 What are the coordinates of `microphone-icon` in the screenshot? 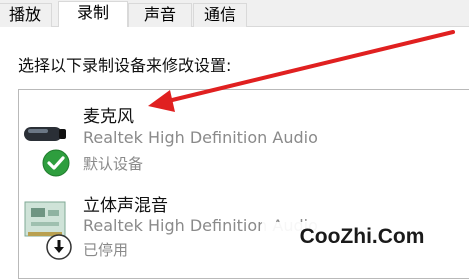 It's located at (45, 134).